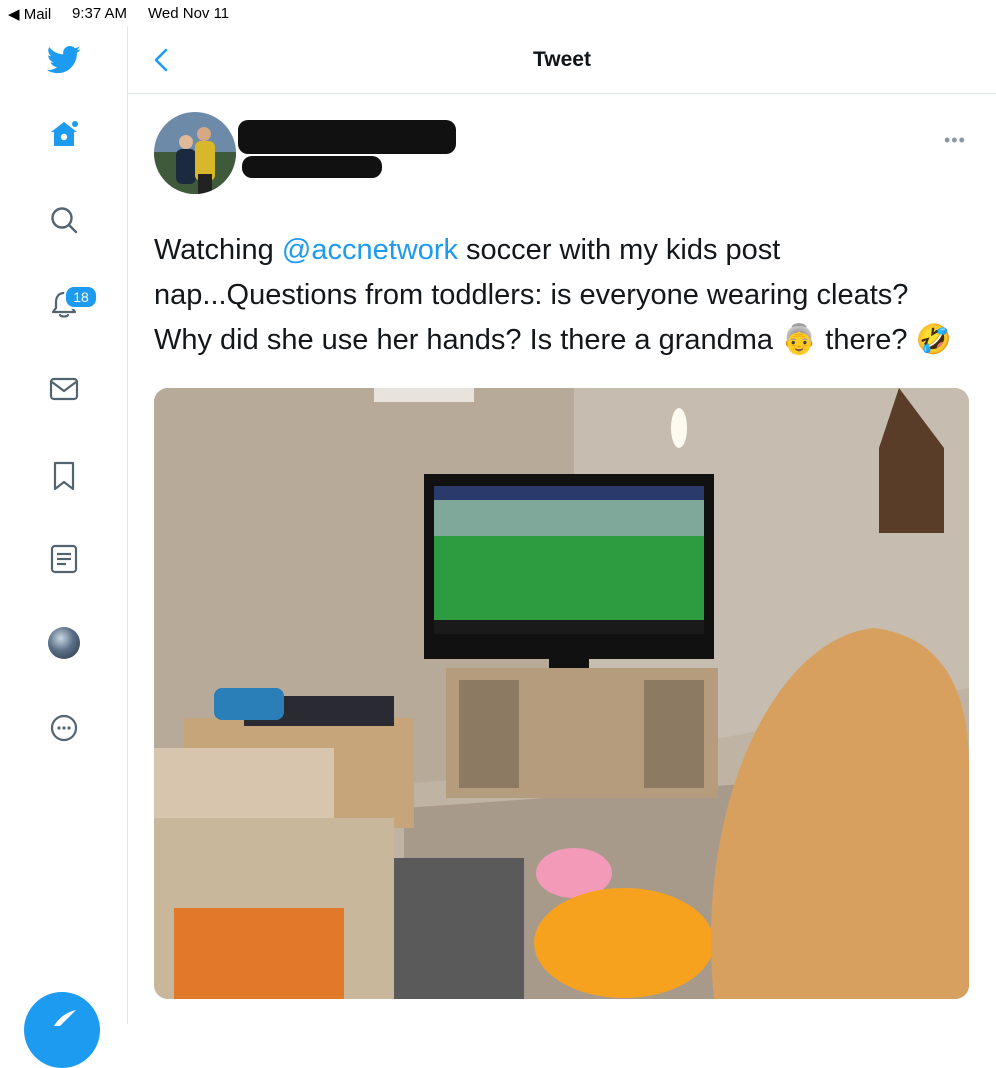  What do you see at coordinates (62, 1030) in the screenshot?
I see `compose-tweet-button` at bounding box center [62, 1030].